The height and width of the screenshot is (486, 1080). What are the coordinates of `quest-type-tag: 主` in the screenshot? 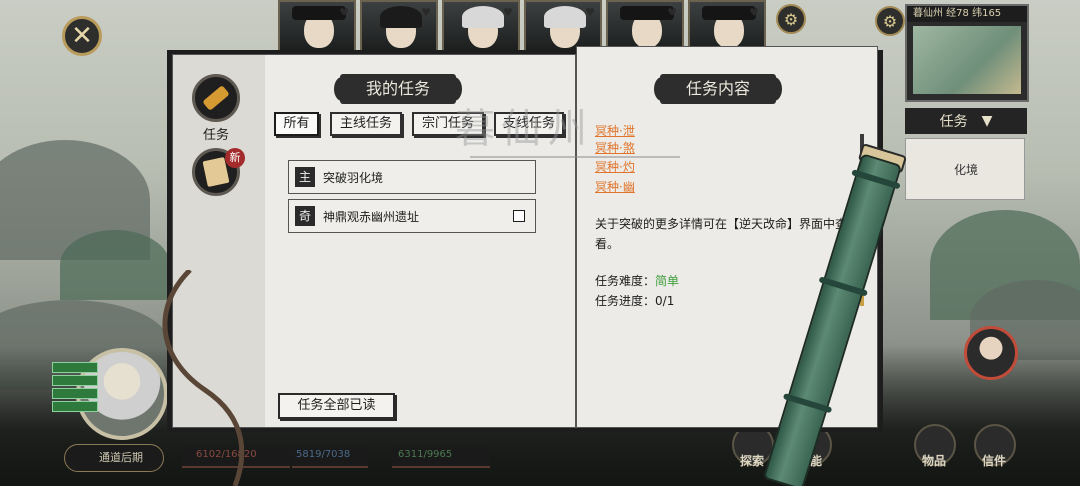 It's located at (305, 177).